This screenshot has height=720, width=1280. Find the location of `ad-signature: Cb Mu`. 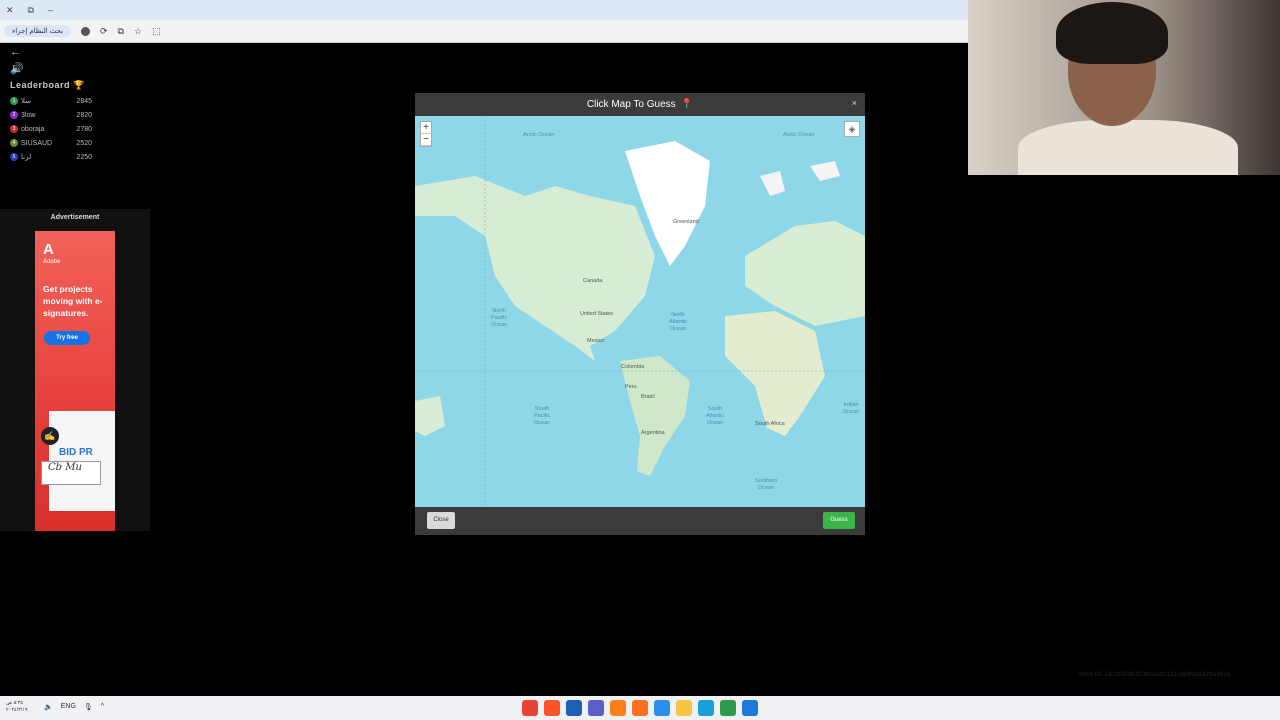

ad-signature: Cb Mu is located at coordinates (71, 473).